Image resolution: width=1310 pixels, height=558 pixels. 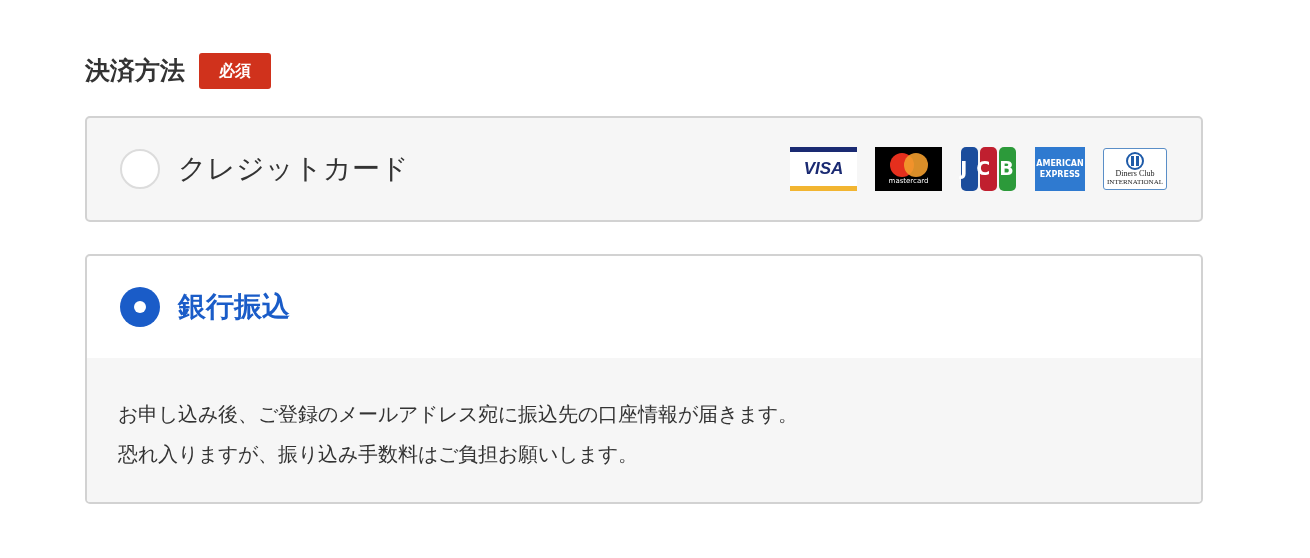 What do you see at coordinates (234, 306) in the screenshot?
I see `option-label: 銀行振込` at bounding box center [234, 306].